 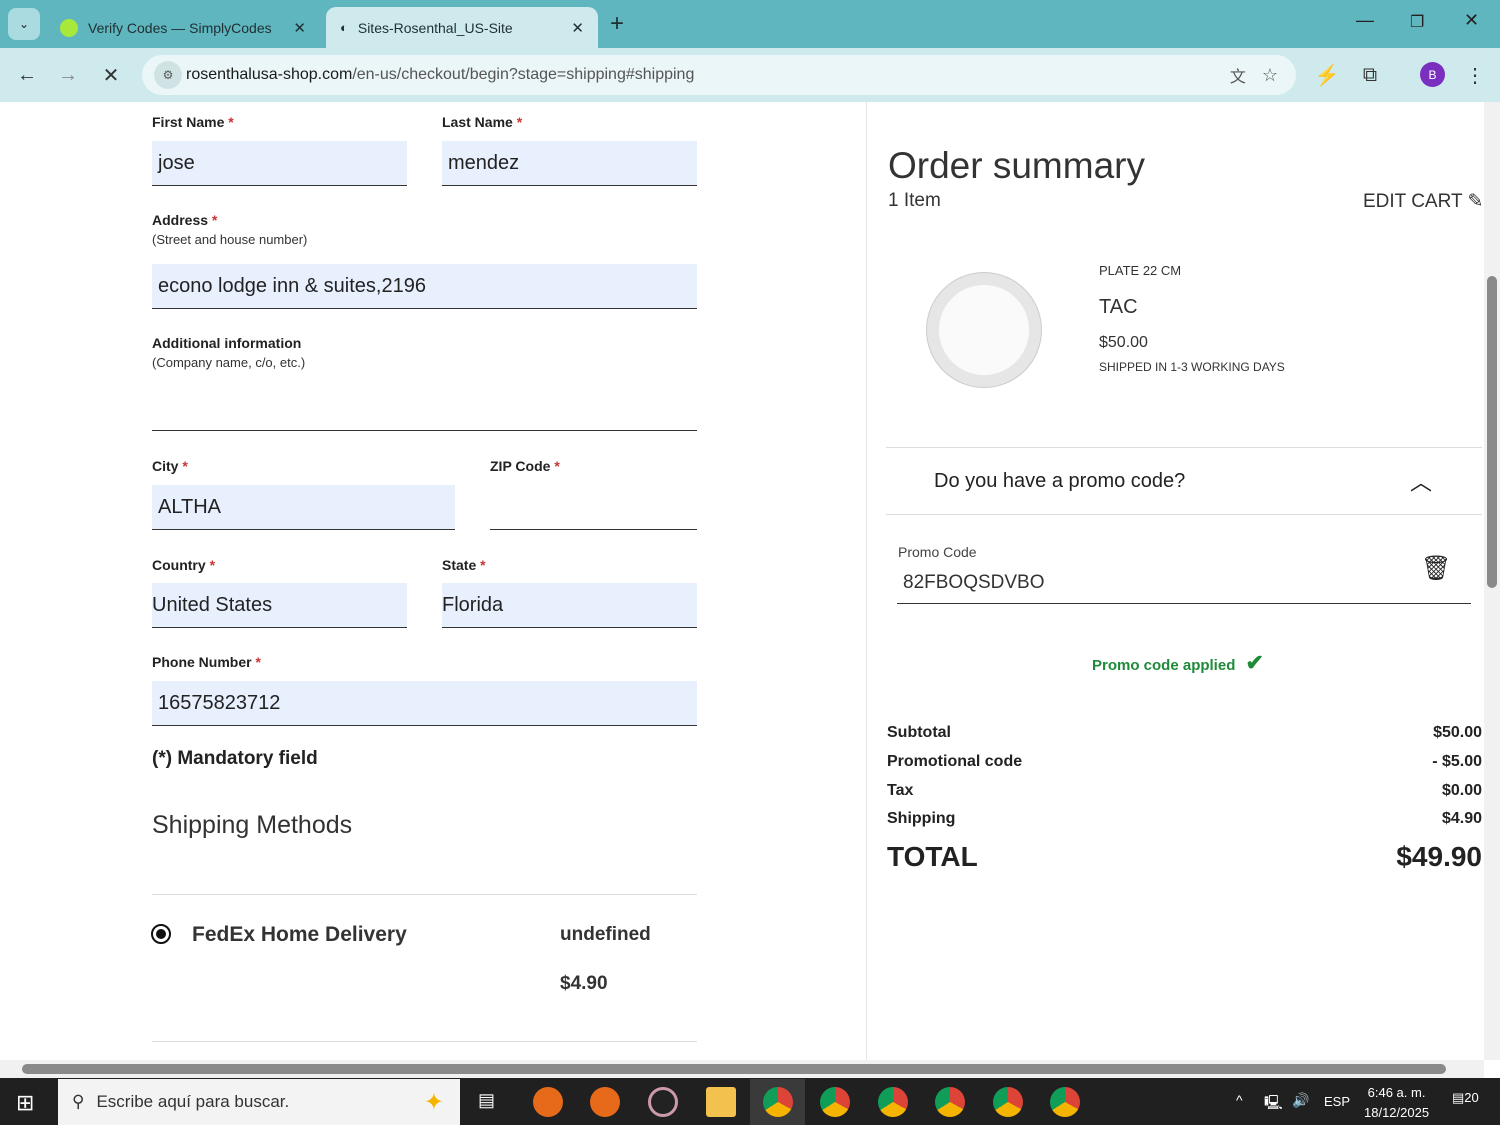 I want to click on windows-start-icon: ⊞, so click(x=25, y=1103).